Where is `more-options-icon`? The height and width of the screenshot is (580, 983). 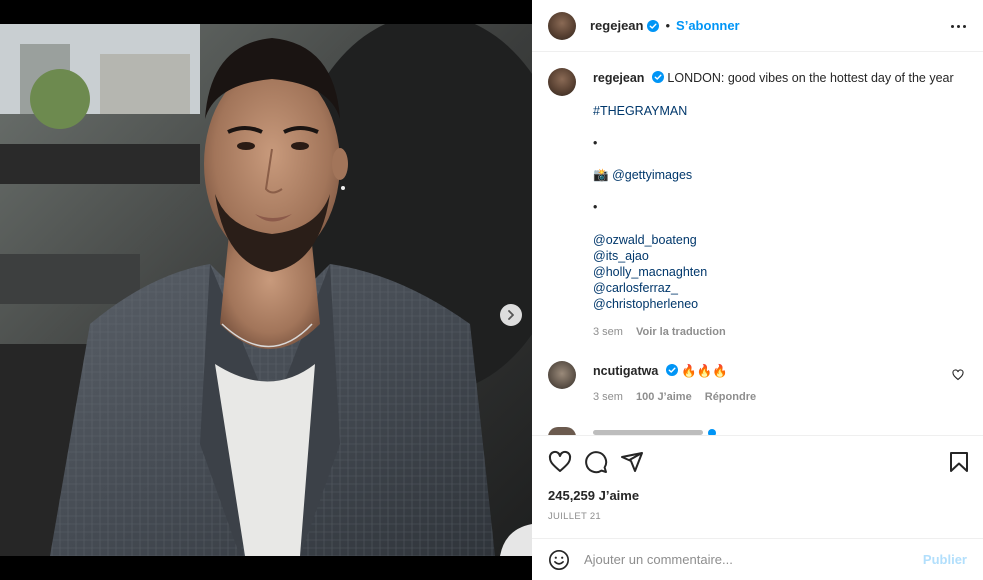
more-options-icon is located at coordinates (958, 26).